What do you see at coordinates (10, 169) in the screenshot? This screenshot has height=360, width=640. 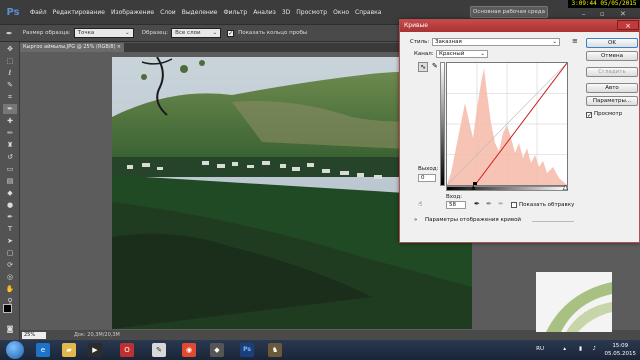 I see `eraser-tool-icon: ▭` at bounding box center [10, 169].